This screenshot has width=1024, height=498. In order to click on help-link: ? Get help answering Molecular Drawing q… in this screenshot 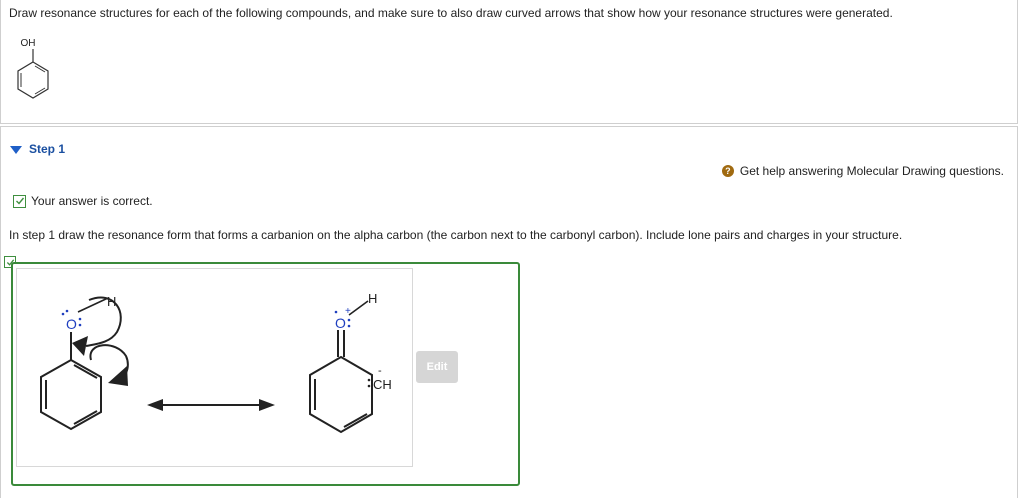, I will do `click(862, 171)`.